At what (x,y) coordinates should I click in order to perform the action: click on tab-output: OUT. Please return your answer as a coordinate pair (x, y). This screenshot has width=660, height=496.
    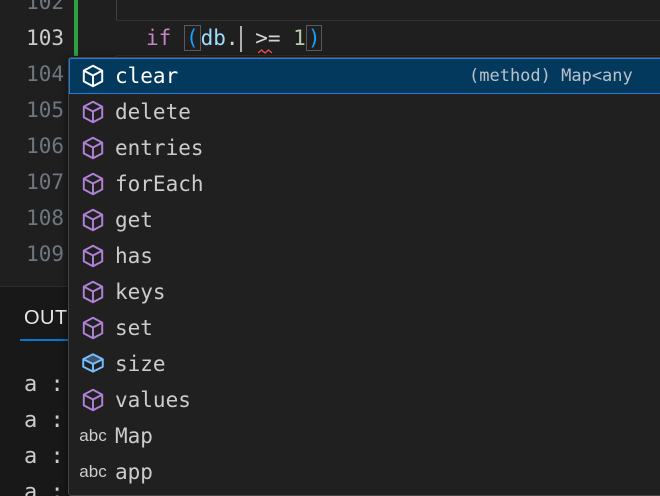
    Looking at the image, I should click on (46, 318).